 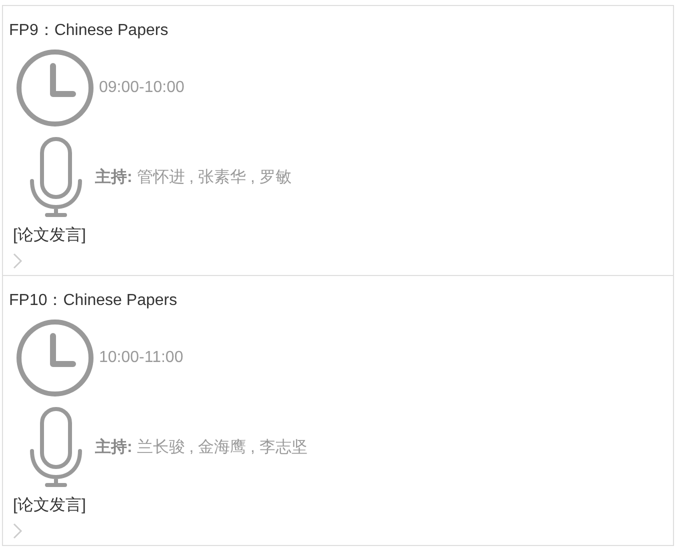 I want to click on session-hosts: 主持: 兰长骏 , 金海鹰 , 李志坚, so click(x=201, y=447).